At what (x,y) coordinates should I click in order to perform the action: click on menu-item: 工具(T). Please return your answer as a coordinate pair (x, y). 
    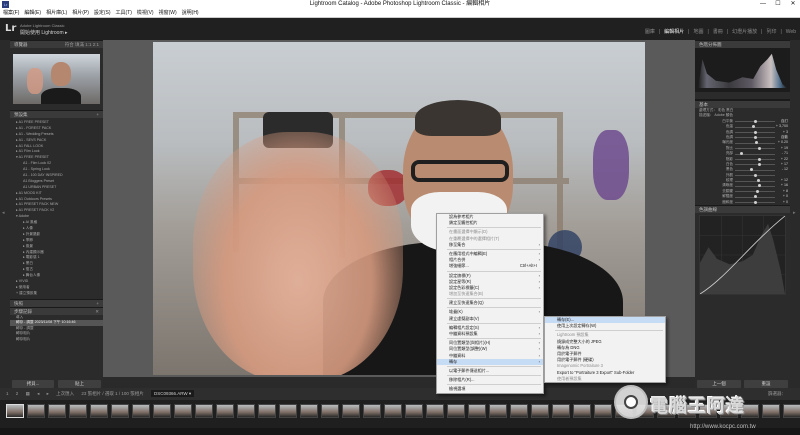
    Looking at the image, I should click on (124, 13).